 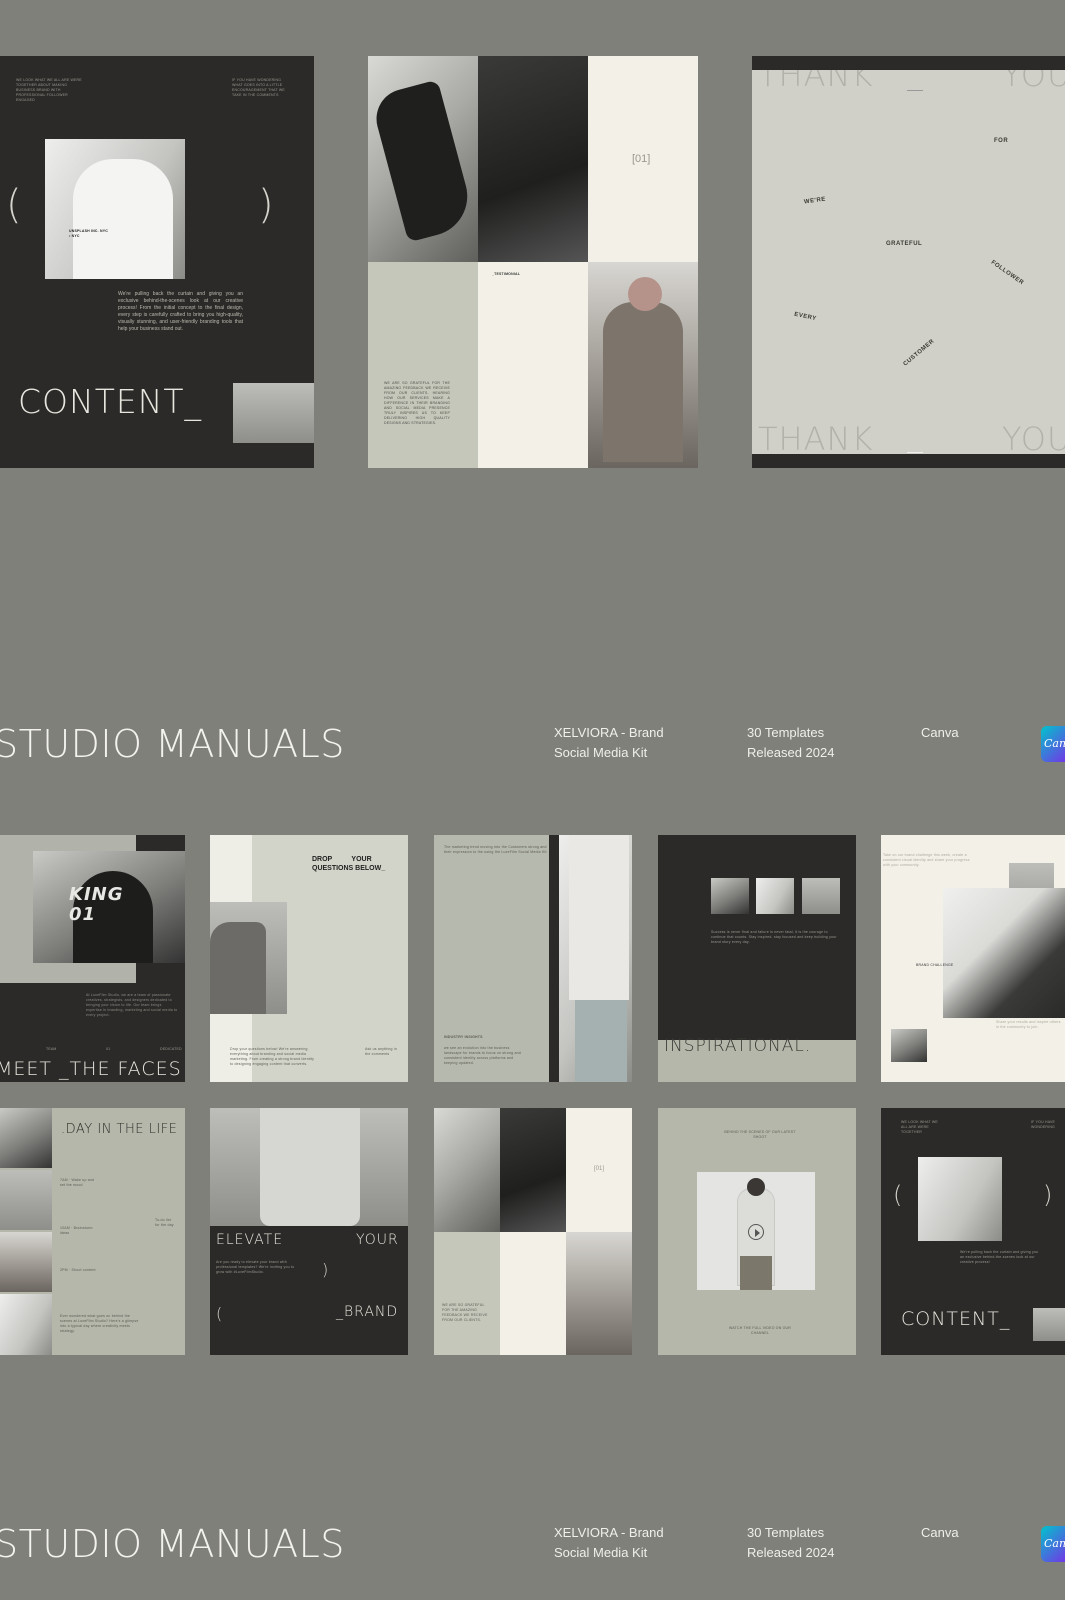 I want to click on shoe-photo, so click(x=423, y=159).